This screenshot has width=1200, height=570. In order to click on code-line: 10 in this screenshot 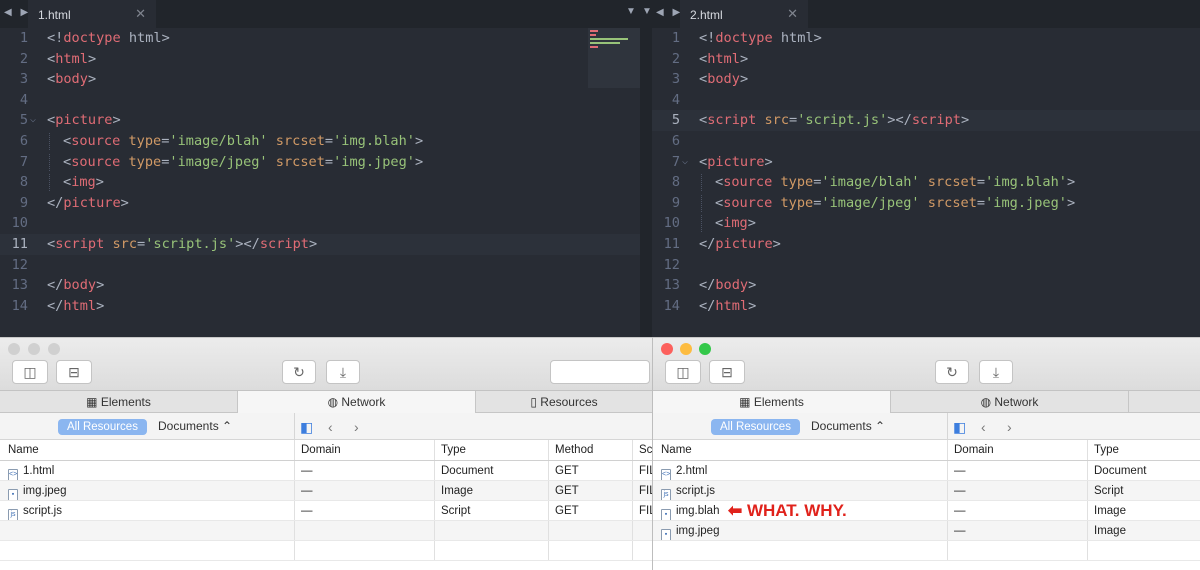, I will do `click(320, 223)`.